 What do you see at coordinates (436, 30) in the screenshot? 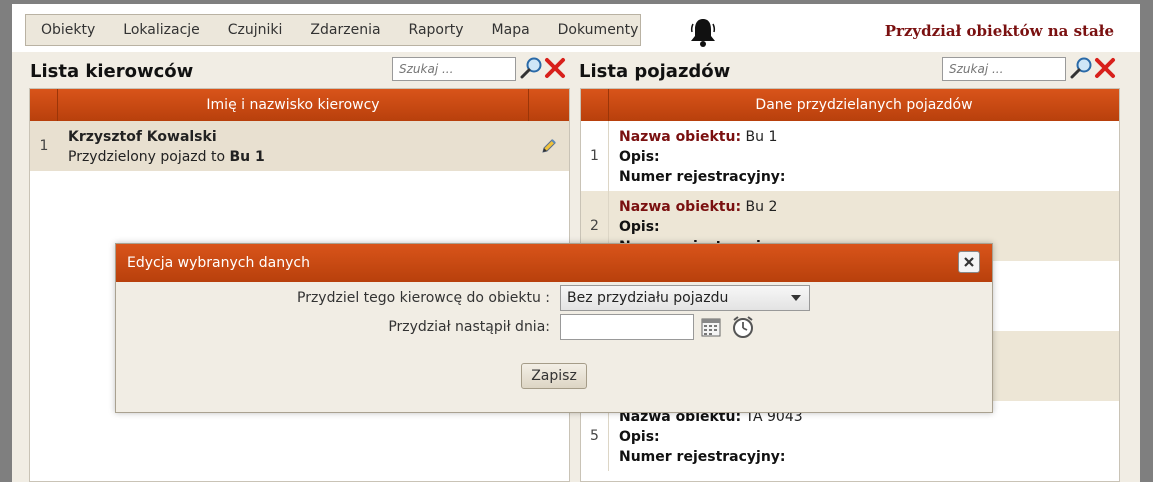
I see `menu-item-raporty: Raporty` at bounding box center [436, 30].